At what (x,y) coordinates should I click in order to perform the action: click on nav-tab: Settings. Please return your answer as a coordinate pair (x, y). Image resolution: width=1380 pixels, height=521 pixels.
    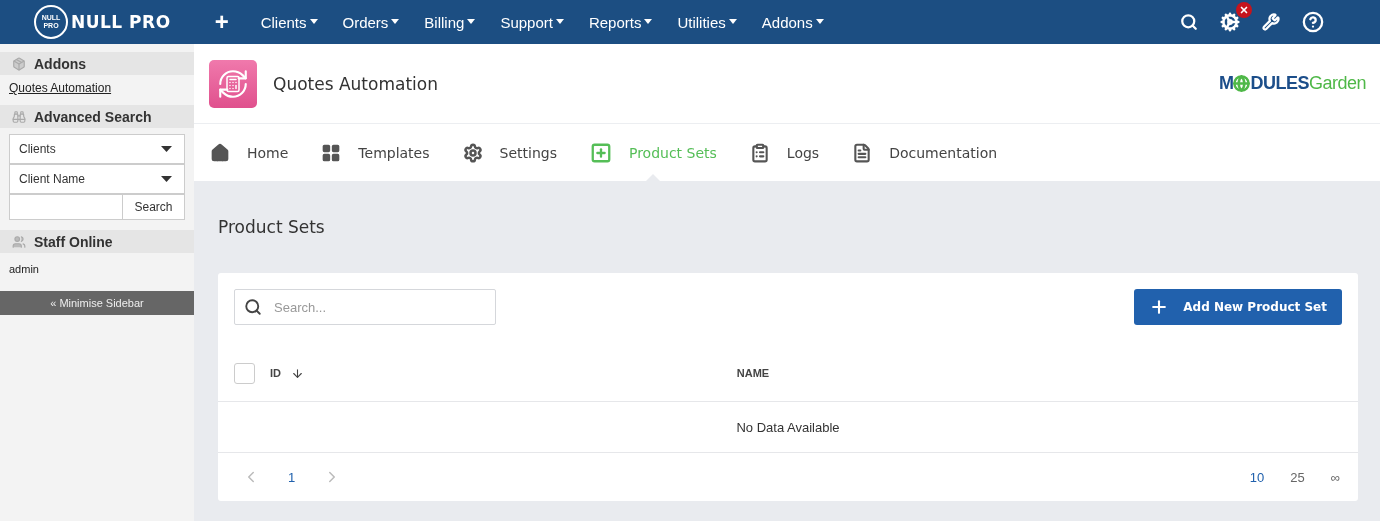
    Looking at the image, I should click on (509, 152).